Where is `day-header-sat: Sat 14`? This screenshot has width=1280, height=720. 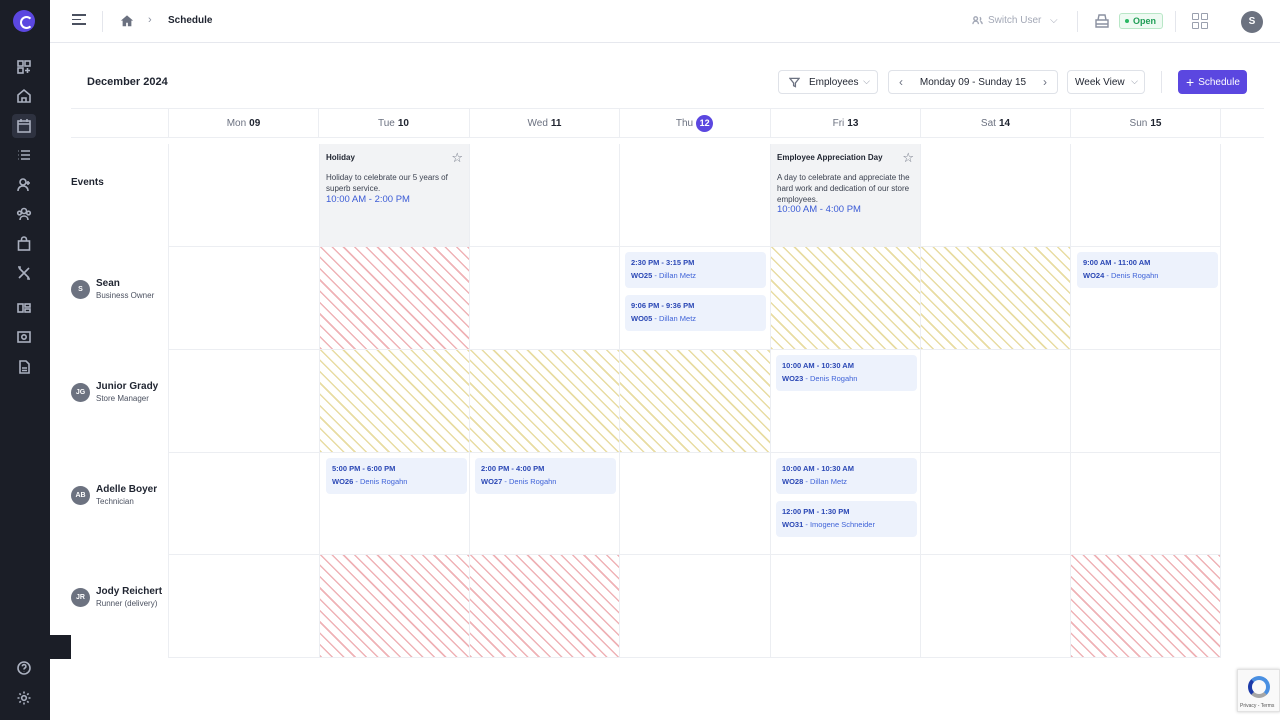 day-header-sat: Sat 14 is located at coordinates (995, 123).